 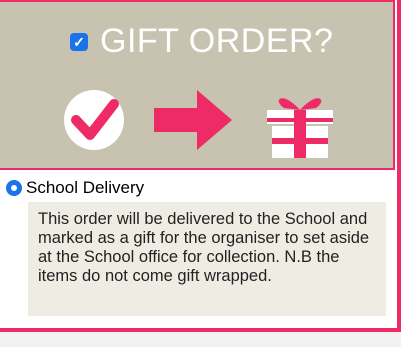 I want to click on school-delivery-label: School Delivery, so click(x=85, y=187).